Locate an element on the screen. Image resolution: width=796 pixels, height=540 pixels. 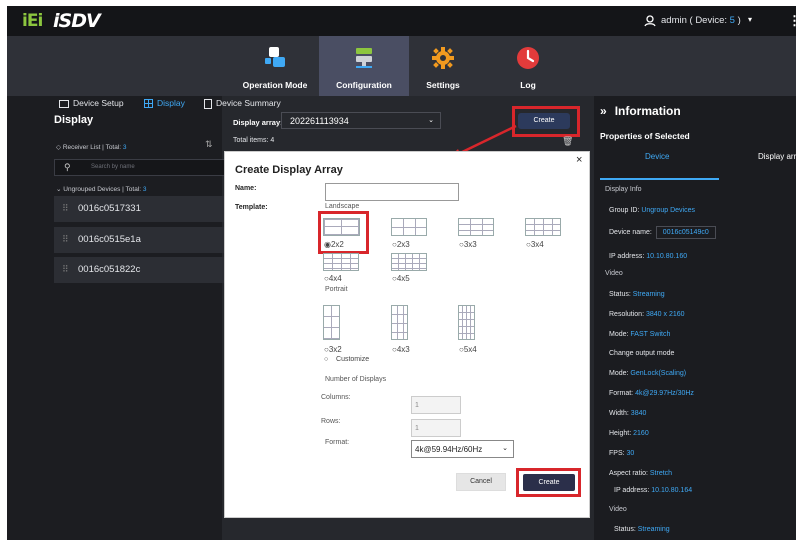
radio-portrait-3x2: ○3x2 is located at coordinates (333, 349).